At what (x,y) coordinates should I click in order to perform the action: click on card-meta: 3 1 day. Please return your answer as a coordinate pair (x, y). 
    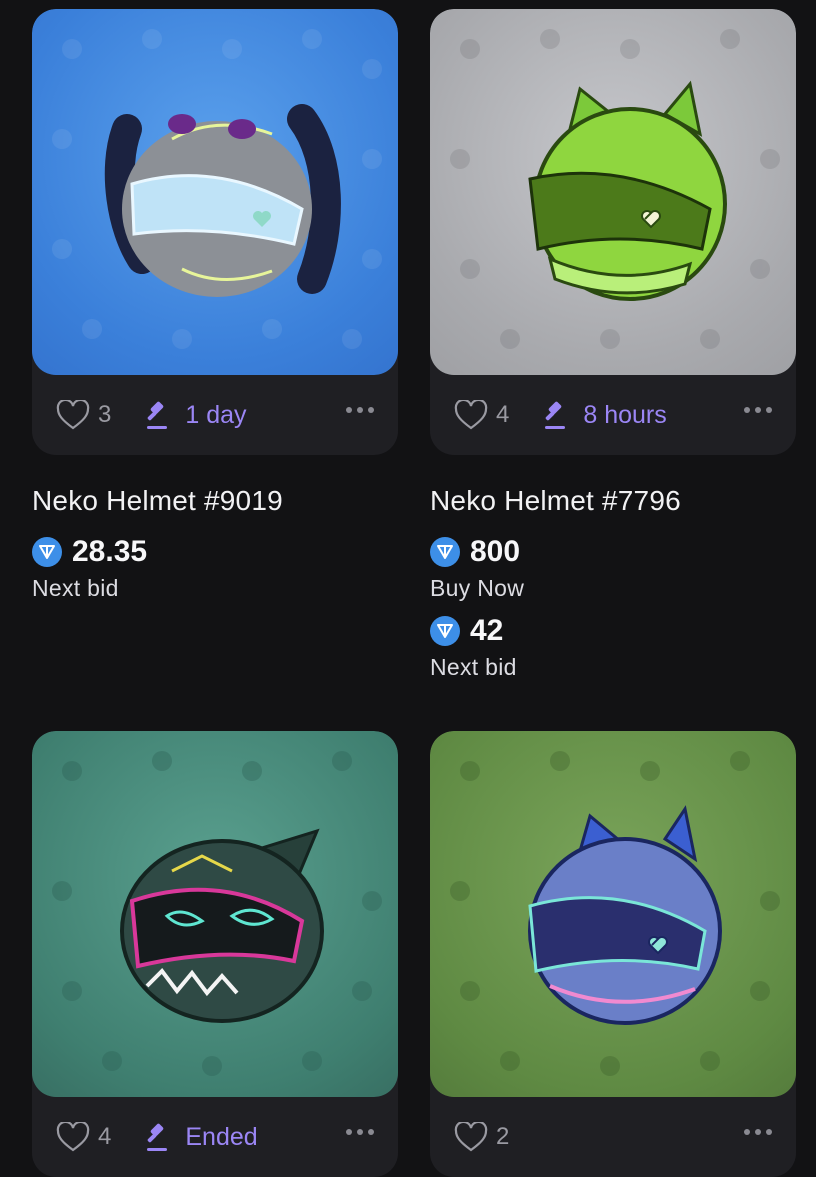
    Looking at the image, I should click on (215, 415).